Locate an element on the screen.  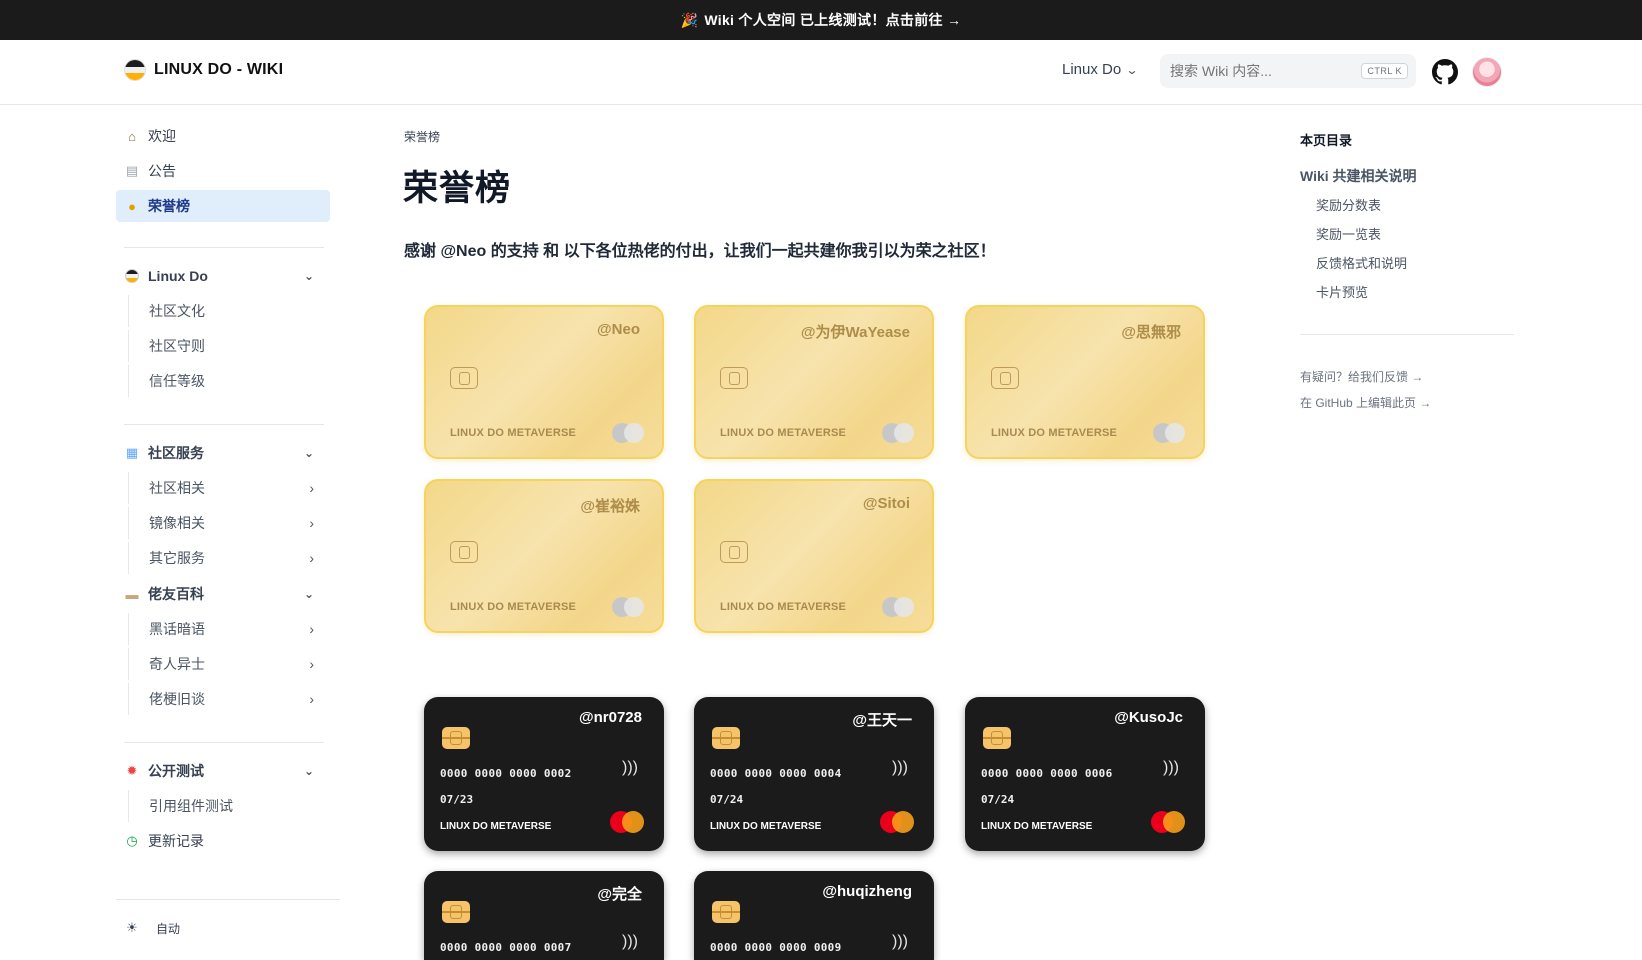
card-expiry: 07/24 is located at coordinates (998, 799).